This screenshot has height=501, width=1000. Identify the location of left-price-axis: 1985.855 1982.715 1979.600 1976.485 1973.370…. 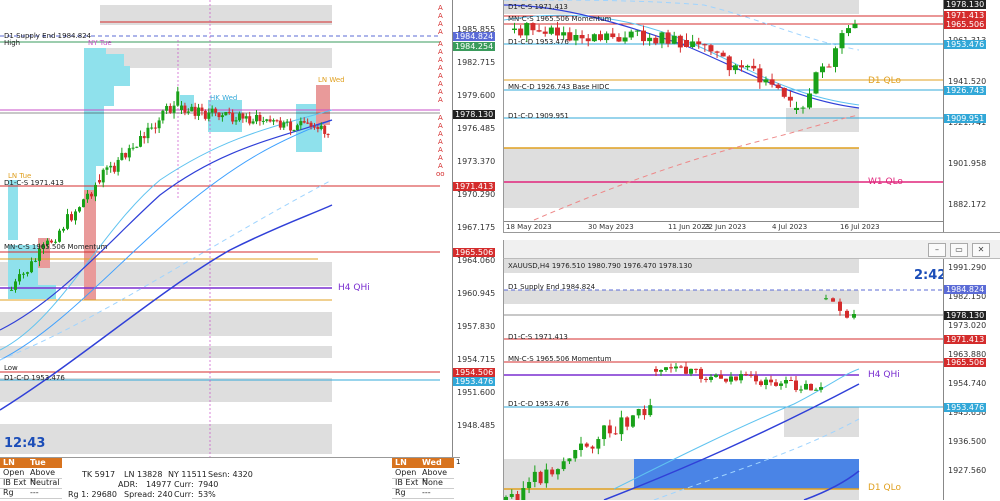
(476, 228).